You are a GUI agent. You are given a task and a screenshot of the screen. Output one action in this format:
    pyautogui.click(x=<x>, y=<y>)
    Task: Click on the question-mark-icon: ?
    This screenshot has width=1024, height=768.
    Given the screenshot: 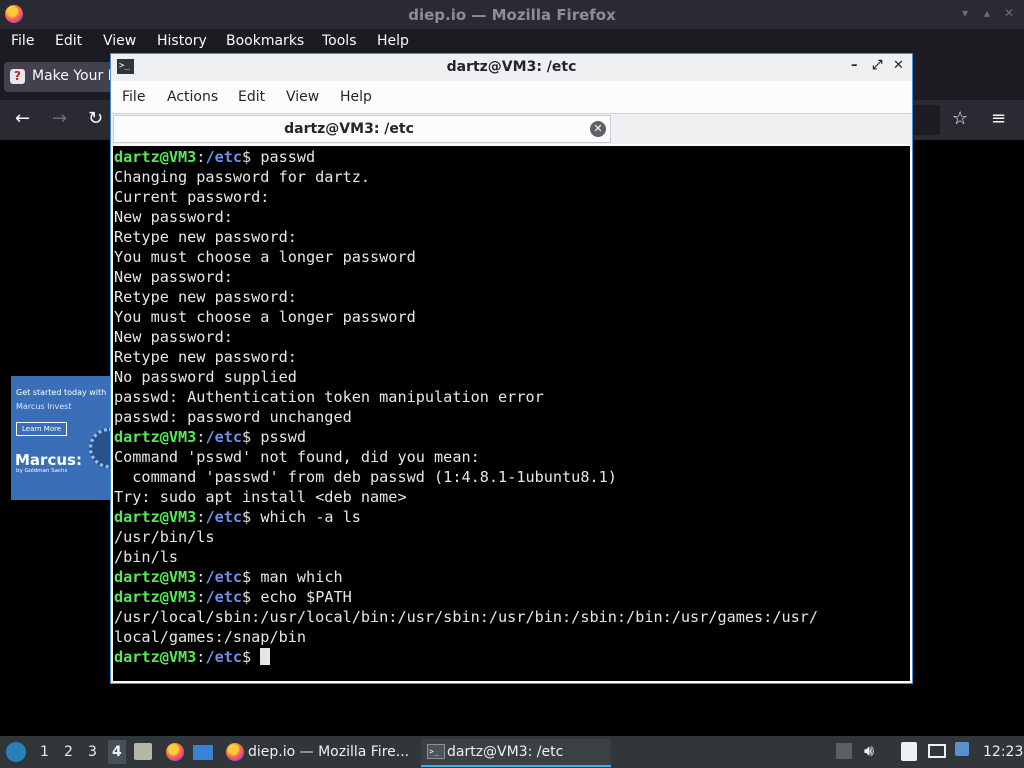 What is the action you would take?
    pyautogui.click(x=17, y=76)
    